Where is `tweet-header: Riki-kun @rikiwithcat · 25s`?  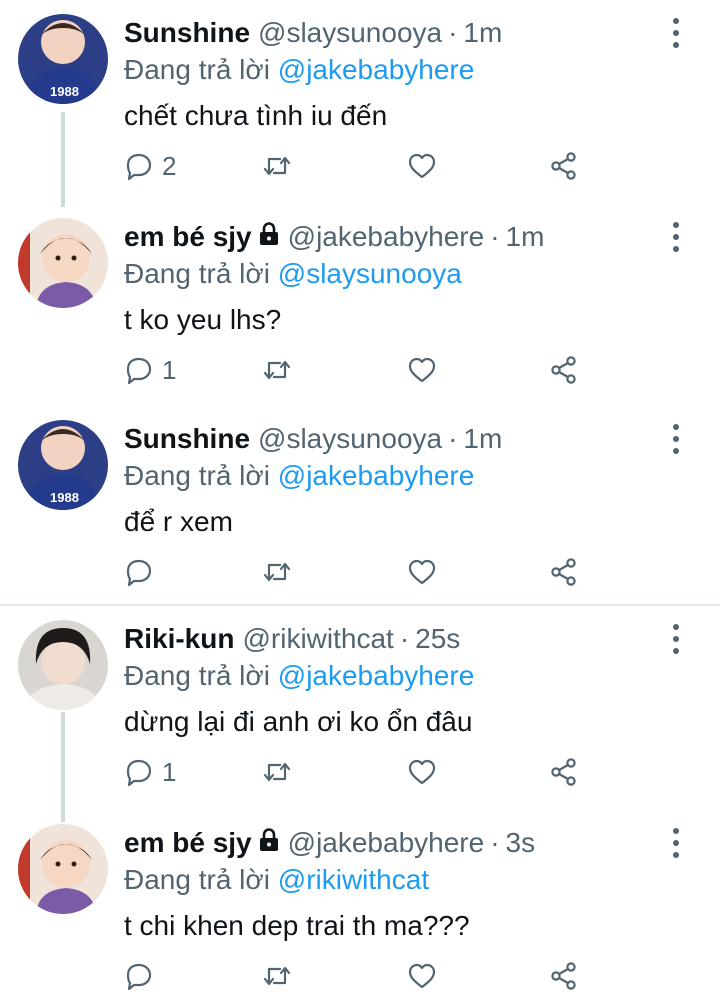
tweet-header: Riki-kun @rikiwithcat · 25s is located at coordinates (292, 639).